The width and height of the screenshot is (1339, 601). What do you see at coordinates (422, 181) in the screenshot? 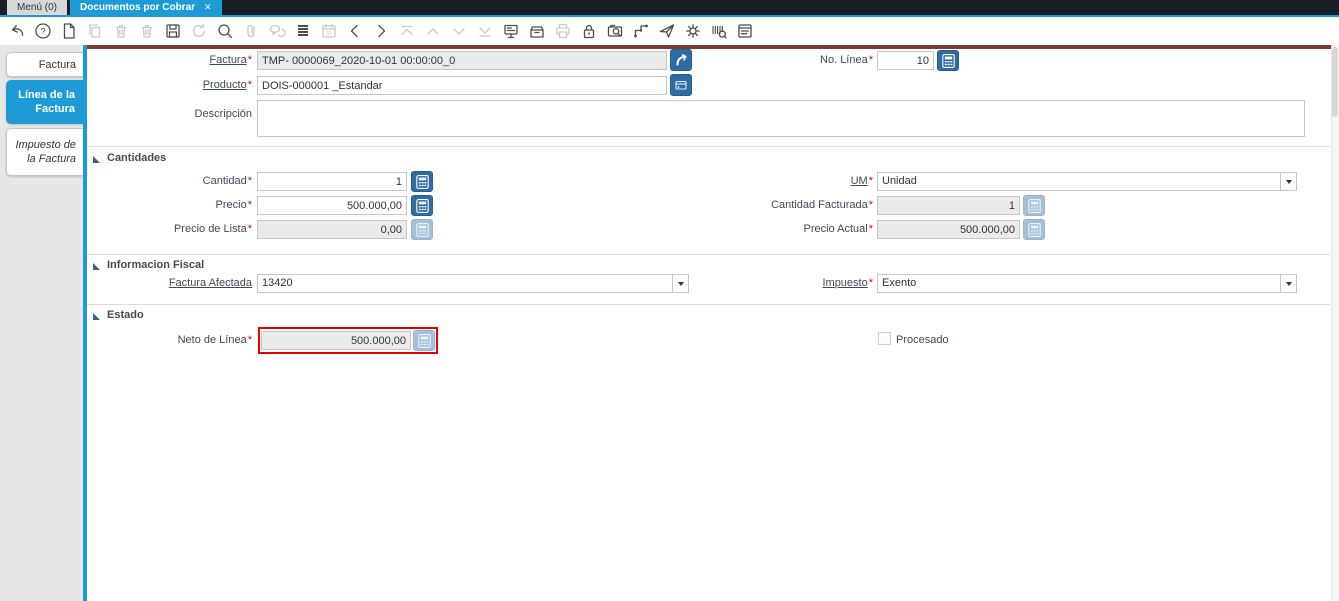
I see `cantidad-calculator-button` at bounding box center [422, 181].